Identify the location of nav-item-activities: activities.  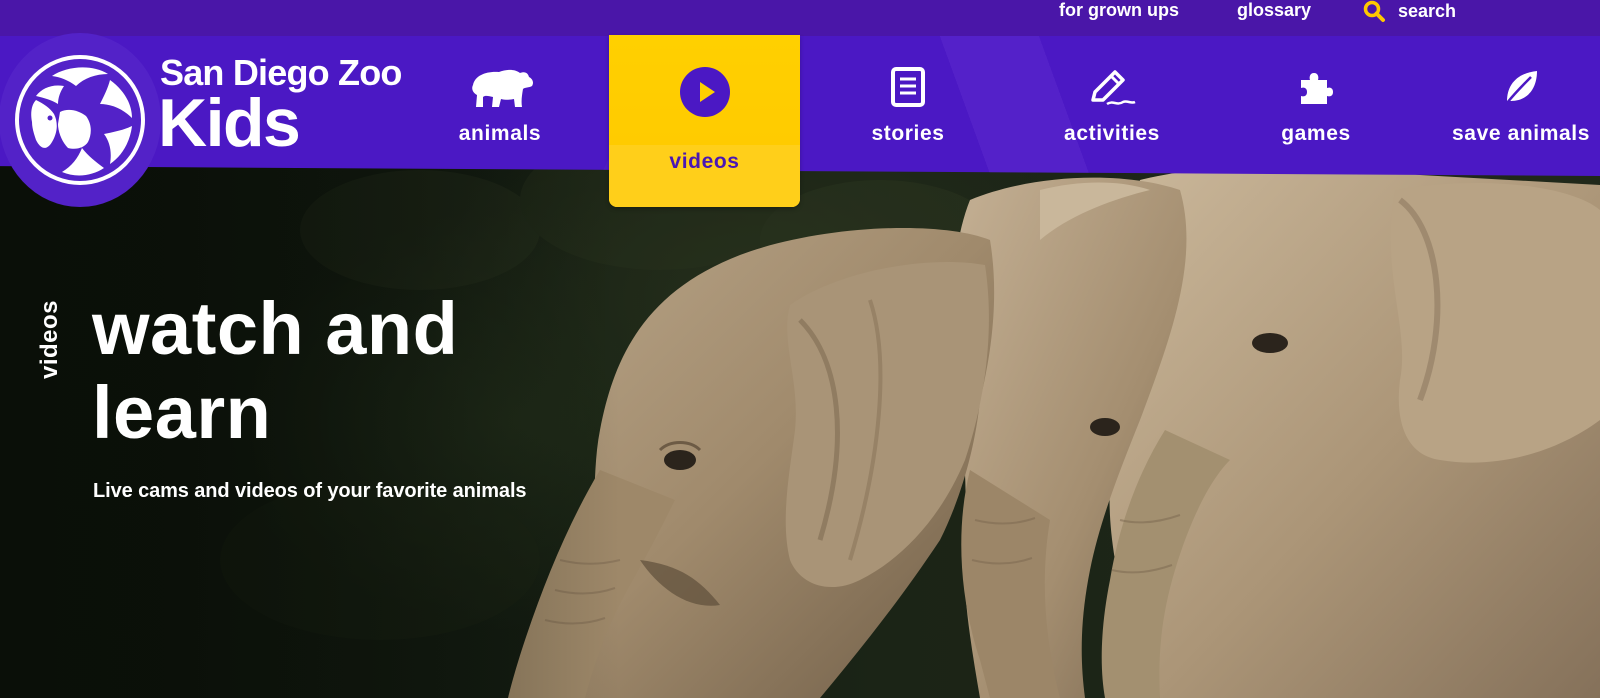
(1112, 105).